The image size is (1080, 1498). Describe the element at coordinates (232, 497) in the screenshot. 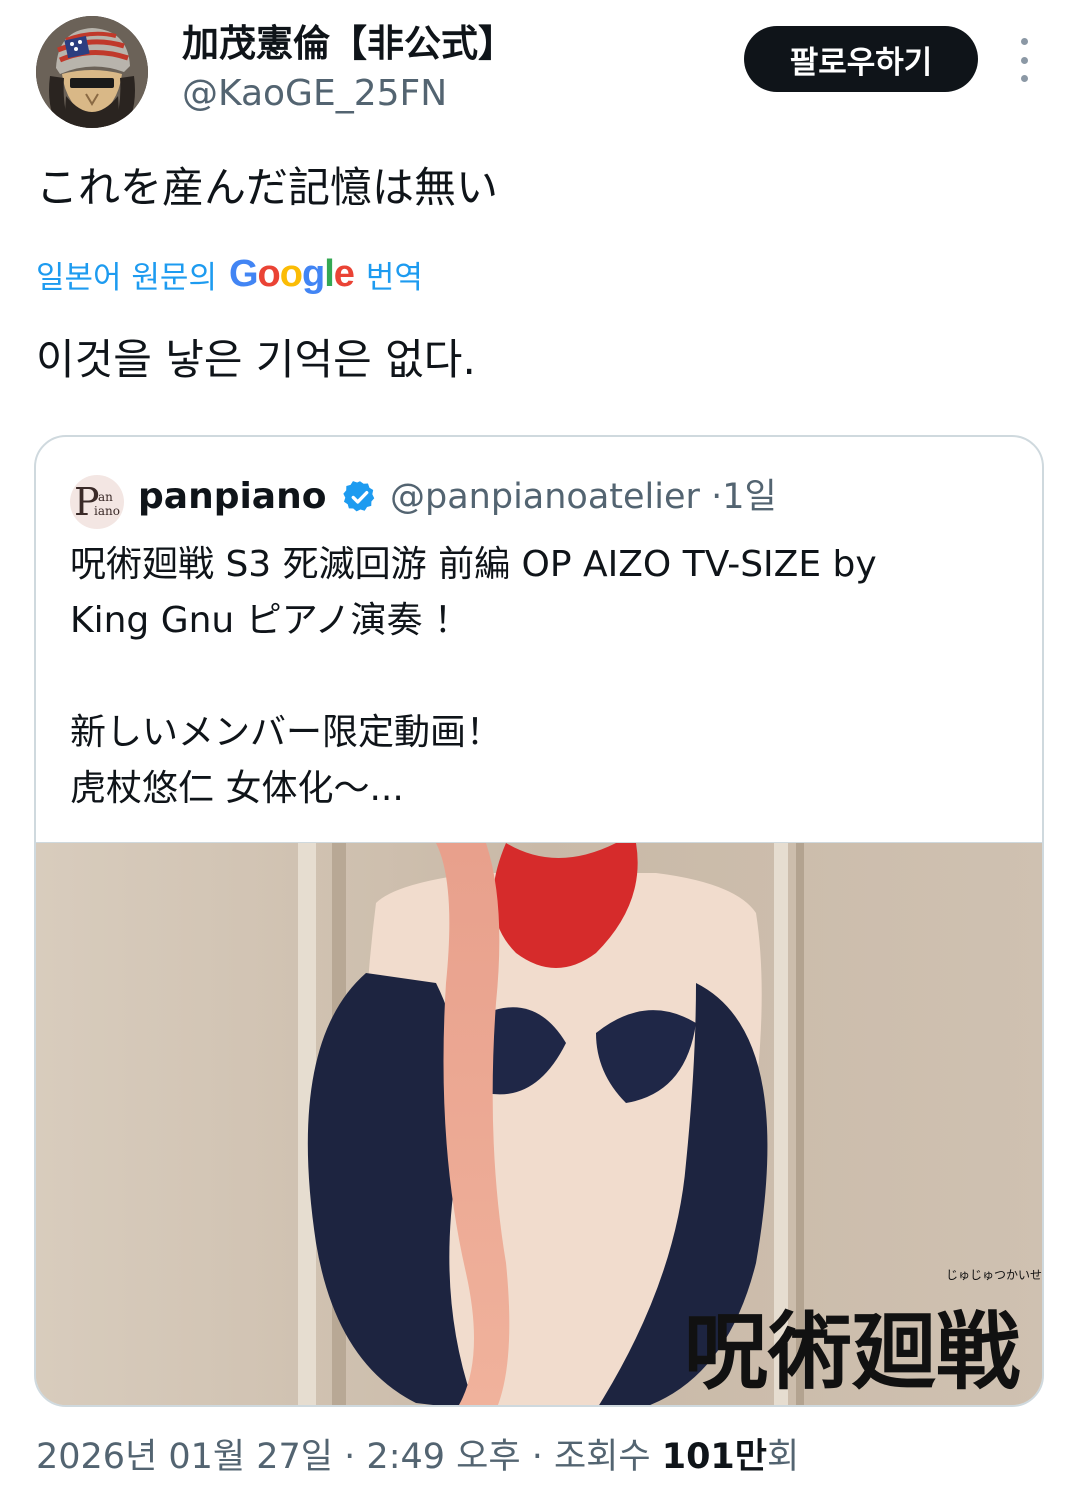

I see `quoted-author-name: panpiano` at that location.